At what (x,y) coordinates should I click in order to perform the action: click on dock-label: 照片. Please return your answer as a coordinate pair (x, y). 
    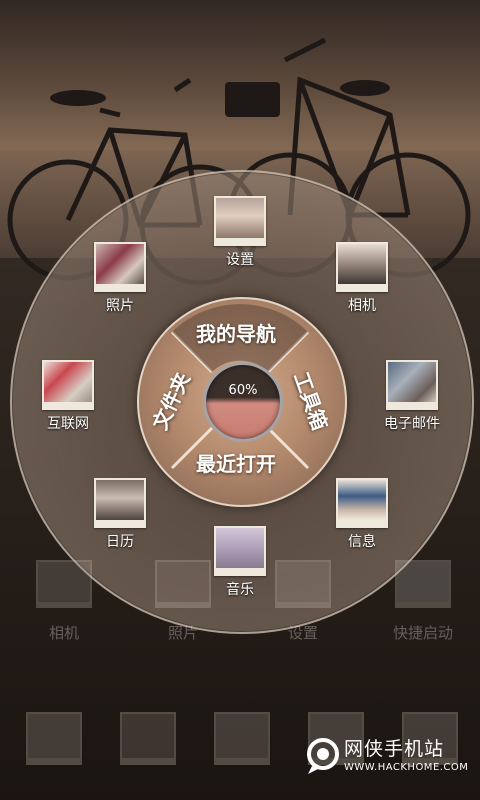
    Looking at the image, I should click on (182, 633).